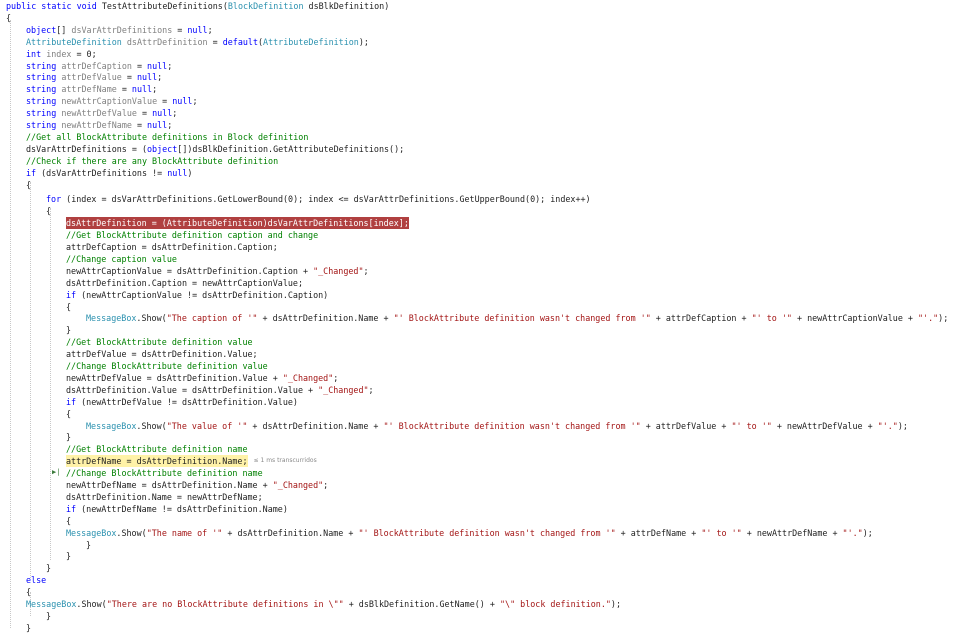  What do you see at coordinates (164, 6) in the screenshot?
I see `code-token: TestAttributeDefinitions(` at bounding box center [164, 6].